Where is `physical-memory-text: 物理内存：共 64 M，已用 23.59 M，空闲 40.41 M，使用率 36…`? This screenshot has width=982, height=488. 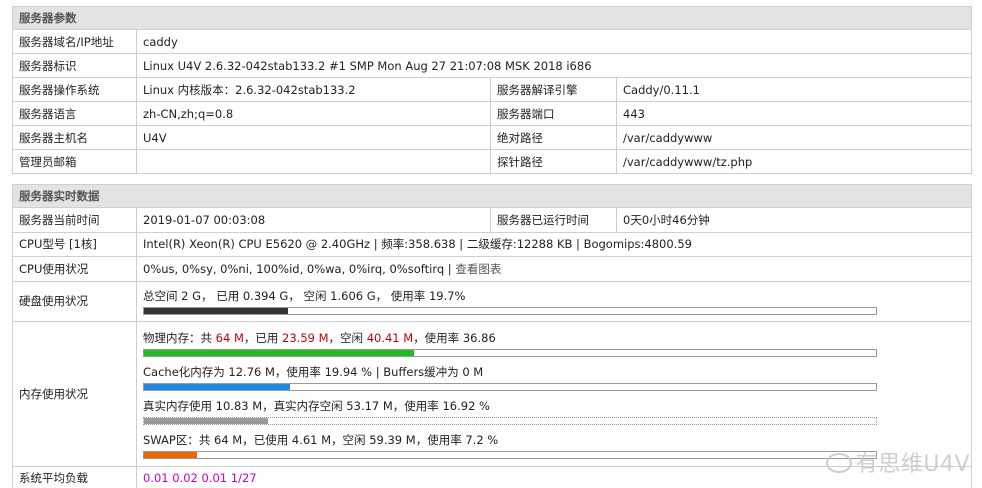 physical-memory-text: 物理内存：共 64 M，已用 23.59 M，空闲 40.41 M，使用率 36… is located at coordinates (554, 338).